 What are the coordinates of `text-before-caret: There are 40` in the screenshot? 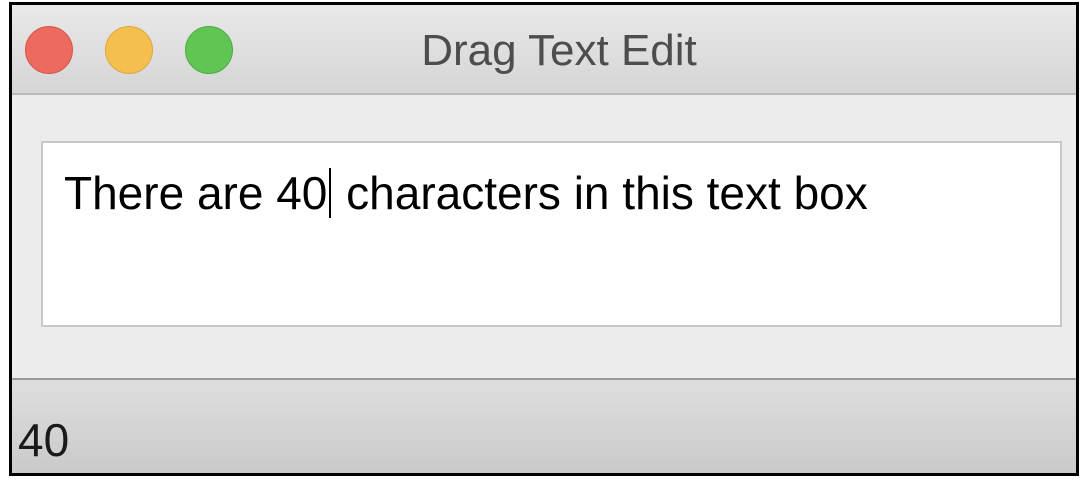 It's located at (196, 193).